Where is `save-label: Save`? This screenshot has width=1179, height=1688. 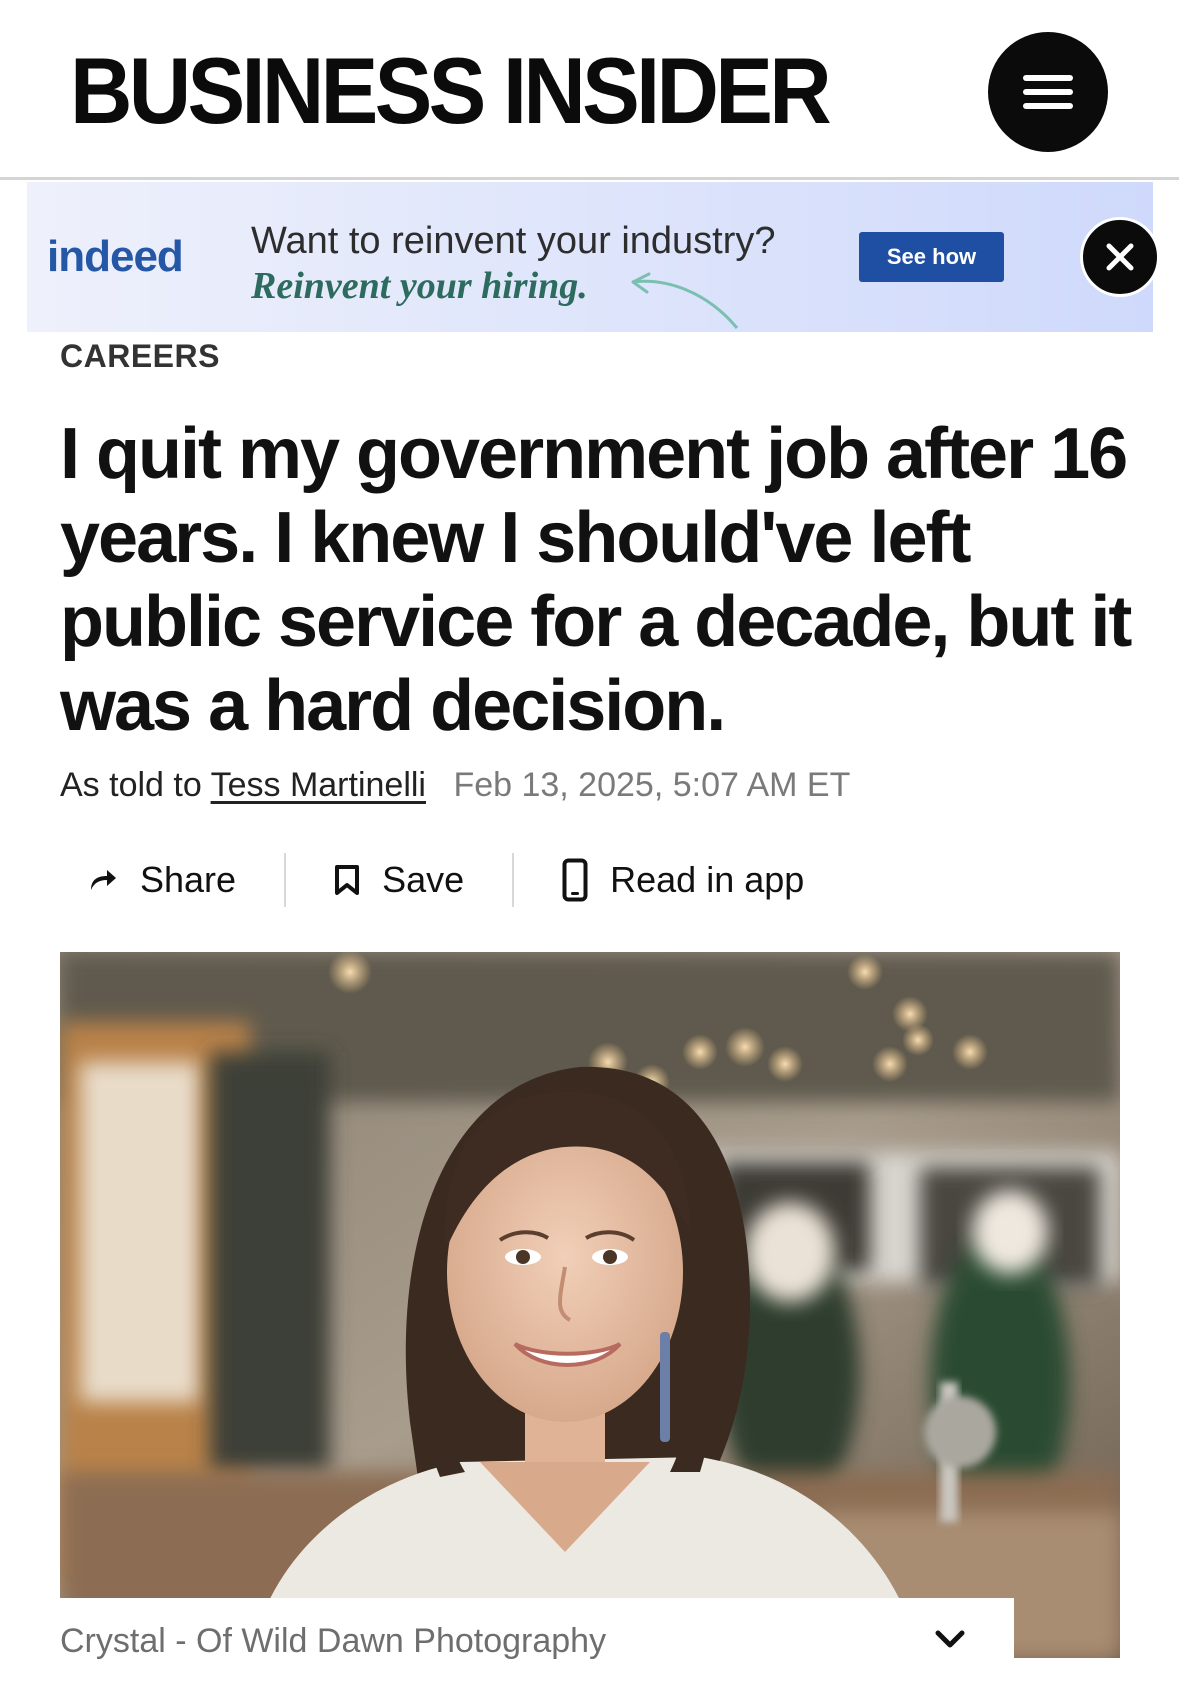 save-label: Save is located at coordinates (423, 879).